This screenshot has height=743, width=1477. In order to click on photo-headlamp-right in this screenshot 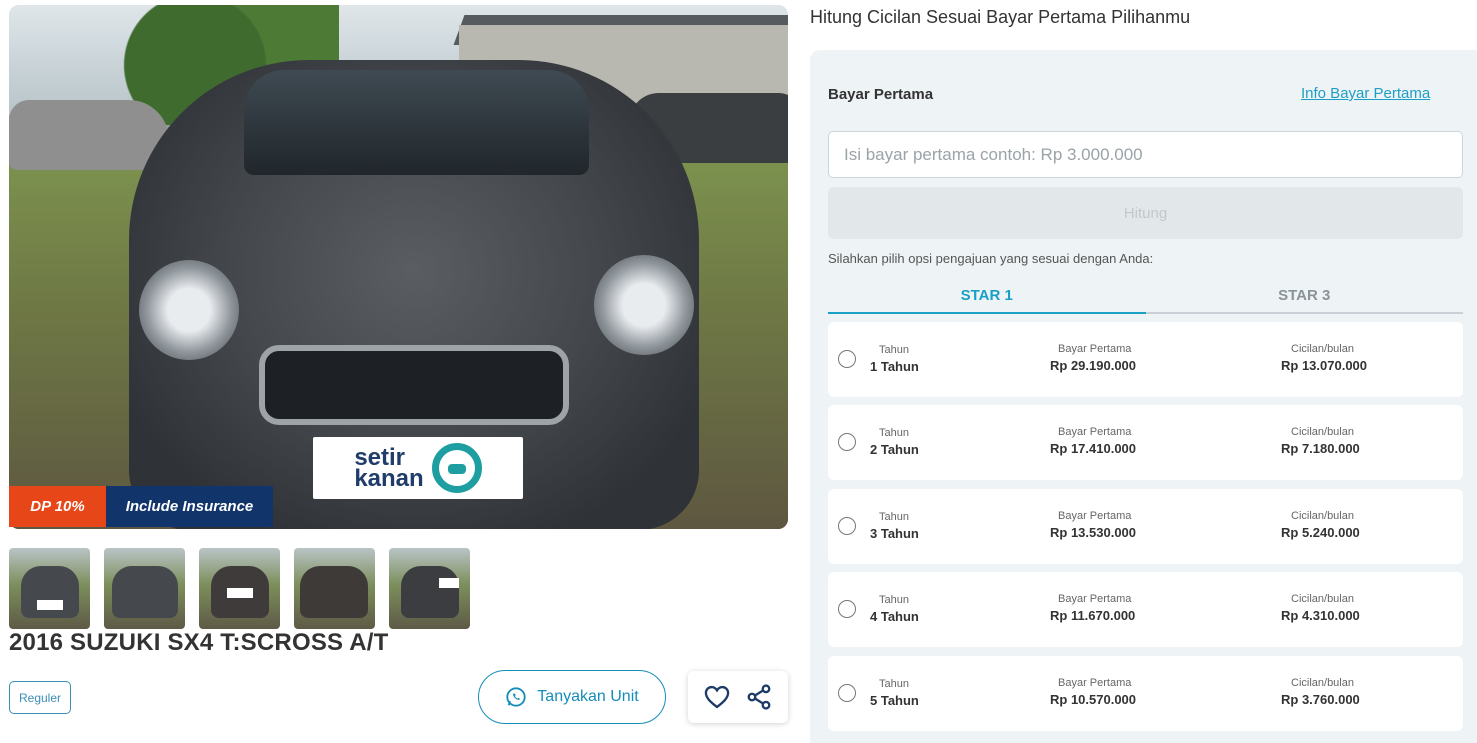, I will do `click(644, 305)`.